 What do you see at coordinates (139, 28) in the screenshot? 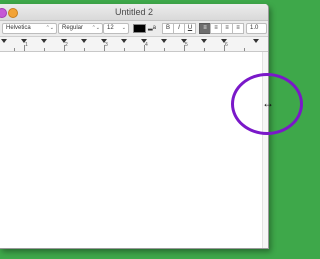
I see `text-color-well` at bounding box center [139, 28].